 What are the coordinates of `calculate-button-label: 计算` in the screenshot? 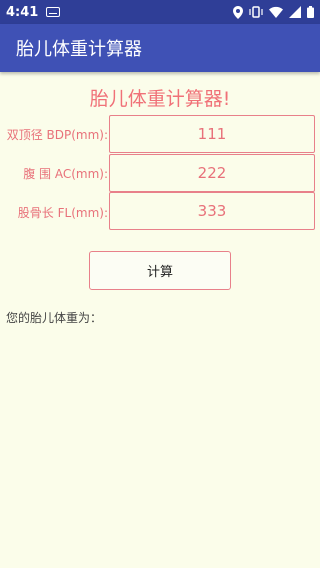 It's located at (159, 272).